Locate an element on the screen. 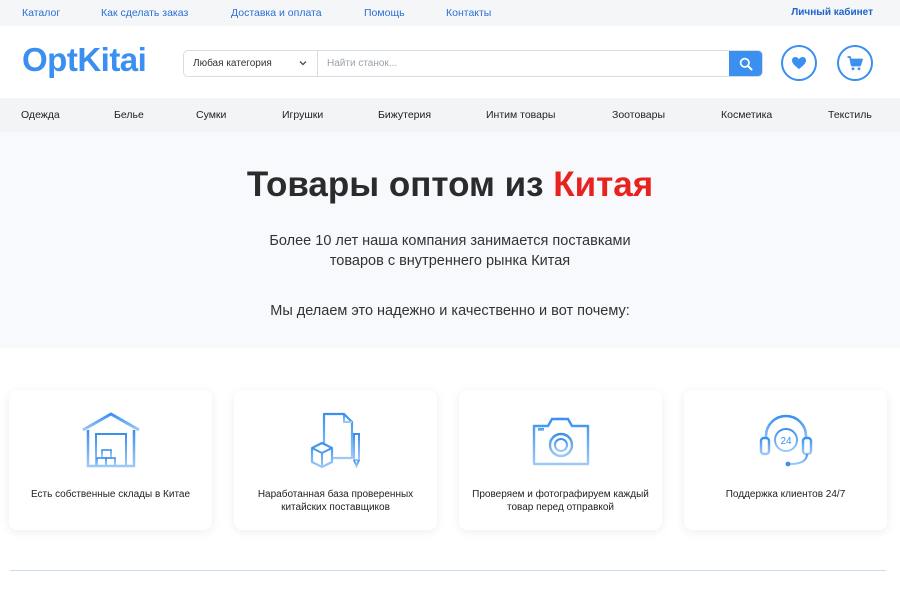  favorites-button is located at coordinates (799, 63).